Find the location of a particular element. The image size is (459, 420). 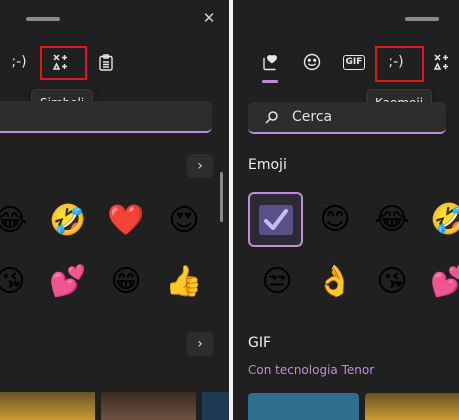

search-icon is located at coordinates (271, 117).